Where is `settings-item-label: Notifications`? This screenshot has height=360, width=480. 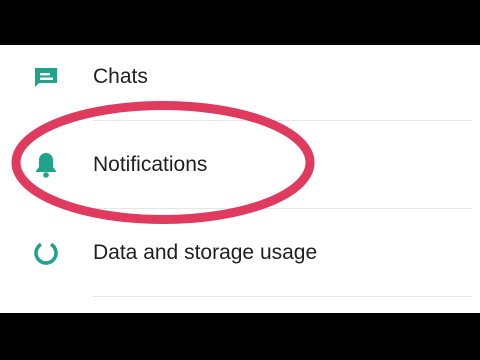 settings-item-label: Notifications is located at coordinates (150, 164).